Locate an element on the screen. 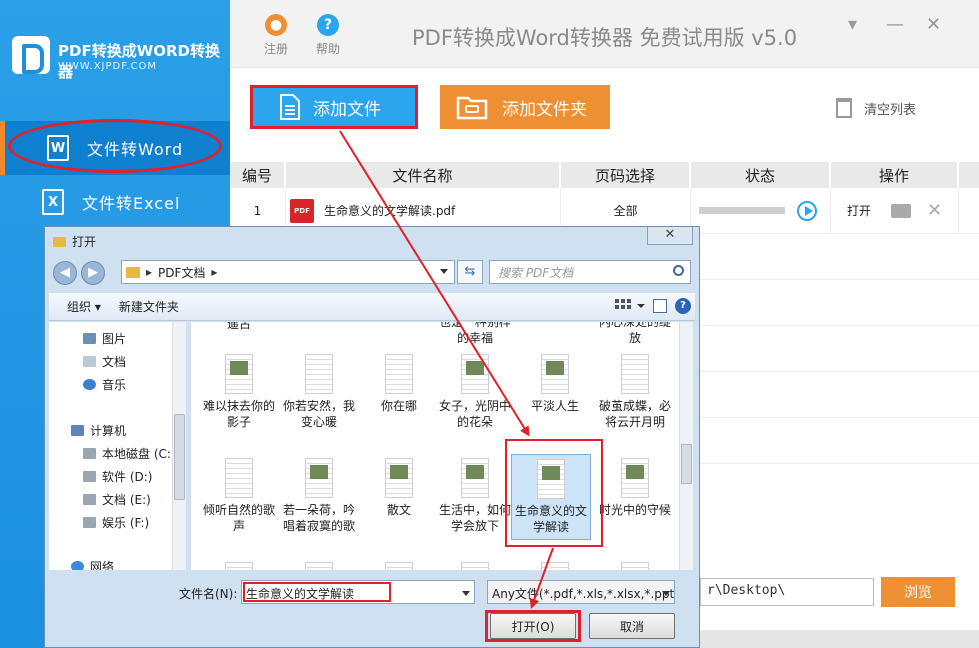 The width and height of the screenshot is (979, 648). search-placeholder: 搜索 PDF文档 is located at coordinates (536, 273).